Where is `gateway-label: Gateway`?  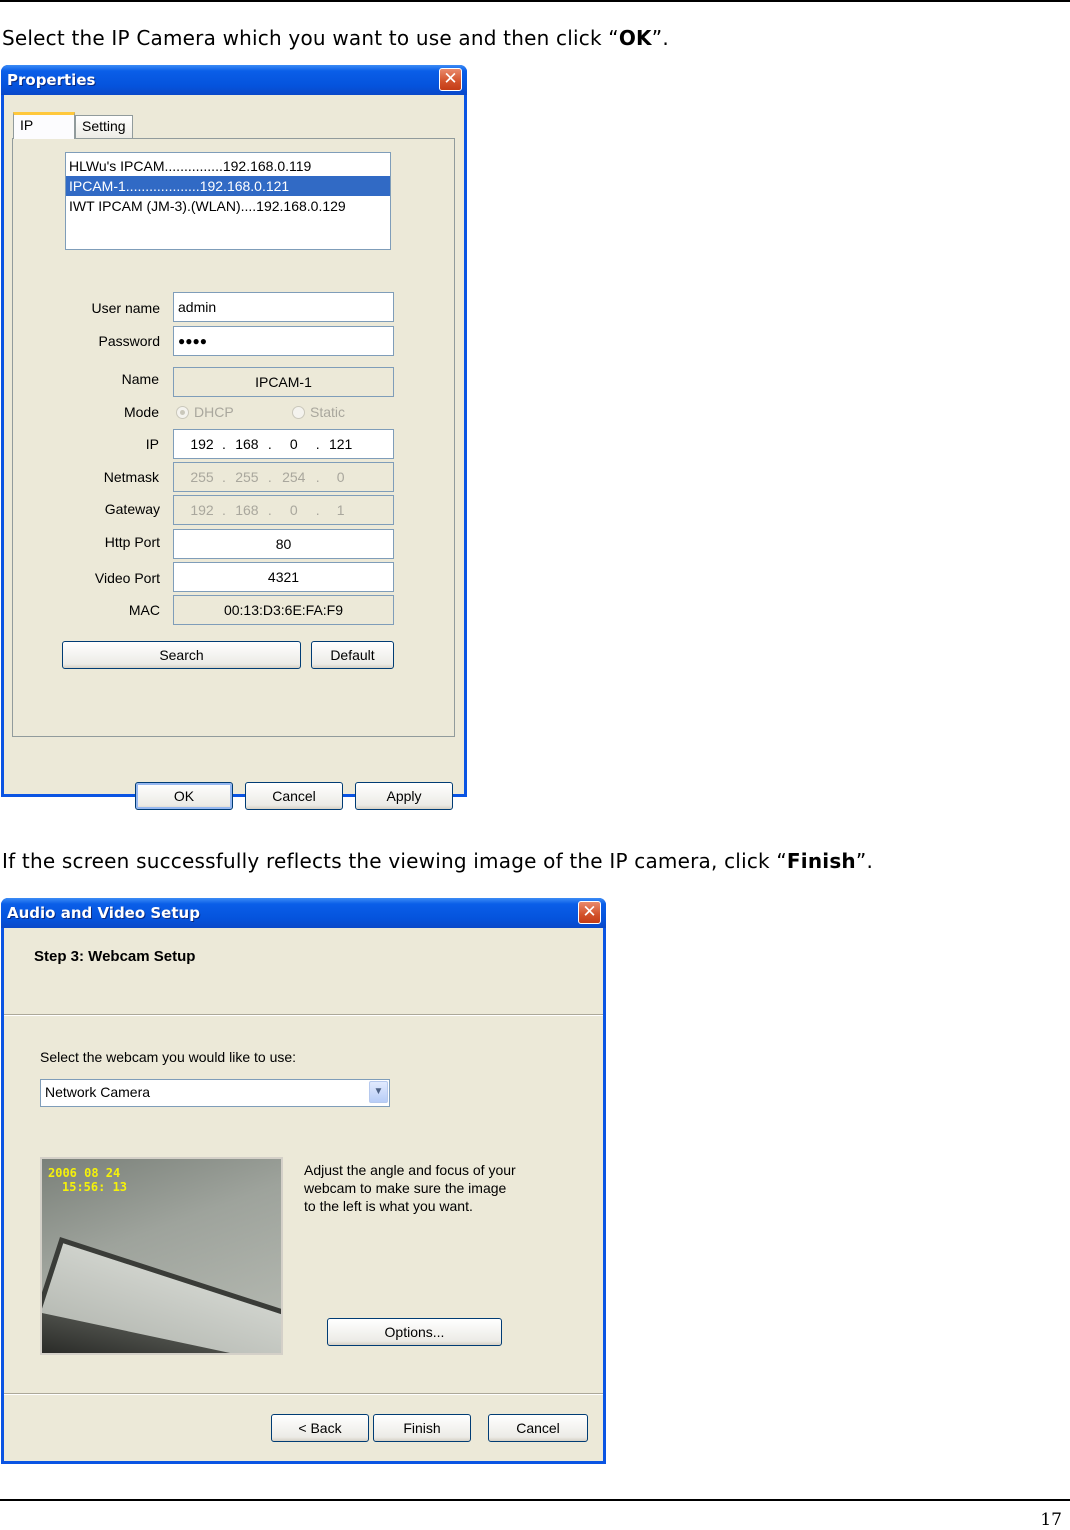 gateway-label: Gateway is located at coordinates (132, 509).